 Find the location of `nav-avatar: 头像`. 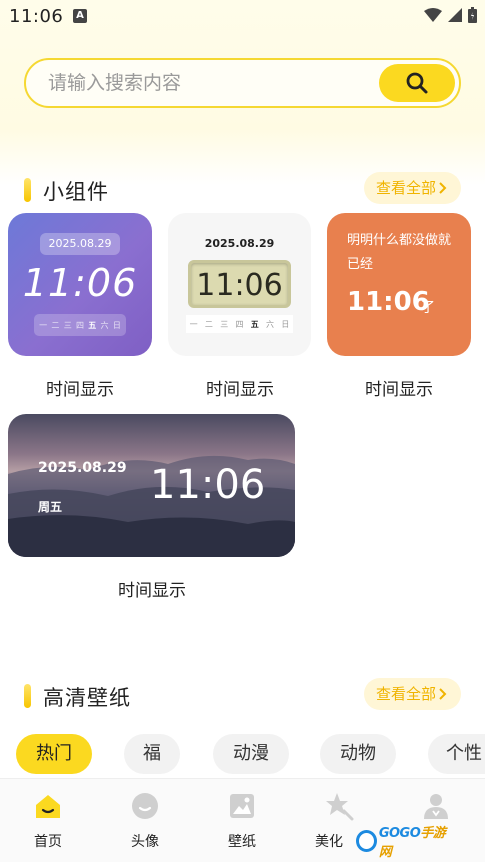

nav-avatar: 头像 is located at coordinates (145, 820).